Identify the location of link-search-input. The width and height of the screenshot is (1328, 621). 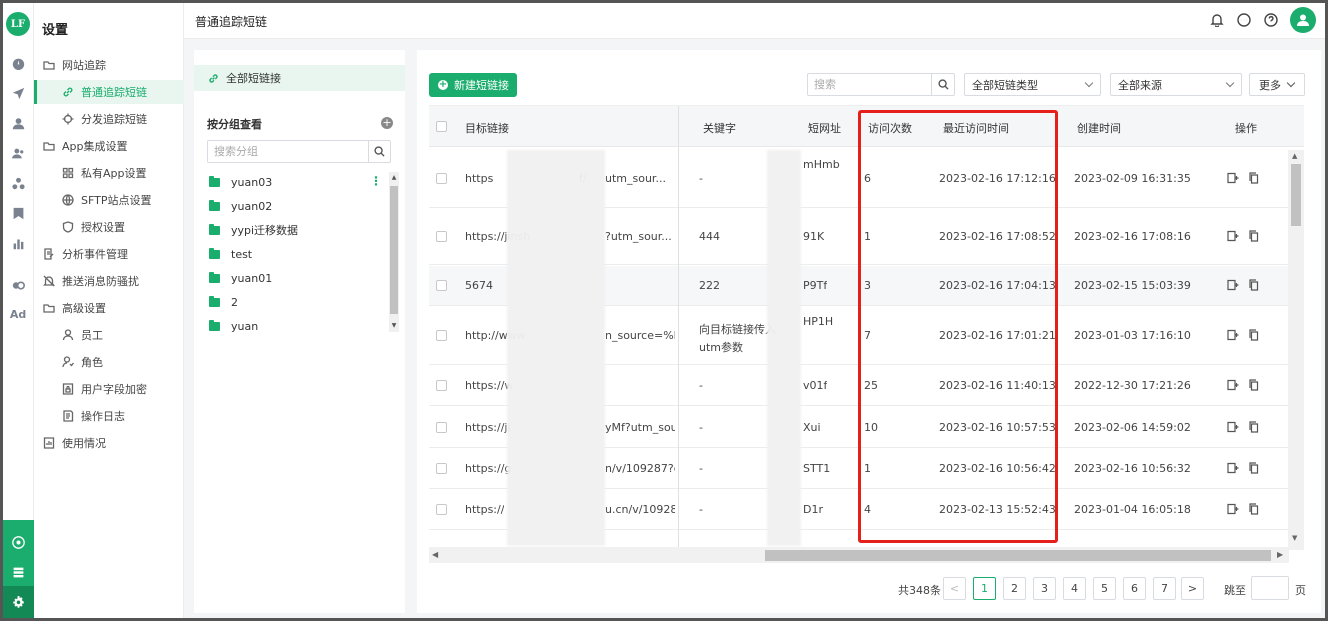
(868, 84).